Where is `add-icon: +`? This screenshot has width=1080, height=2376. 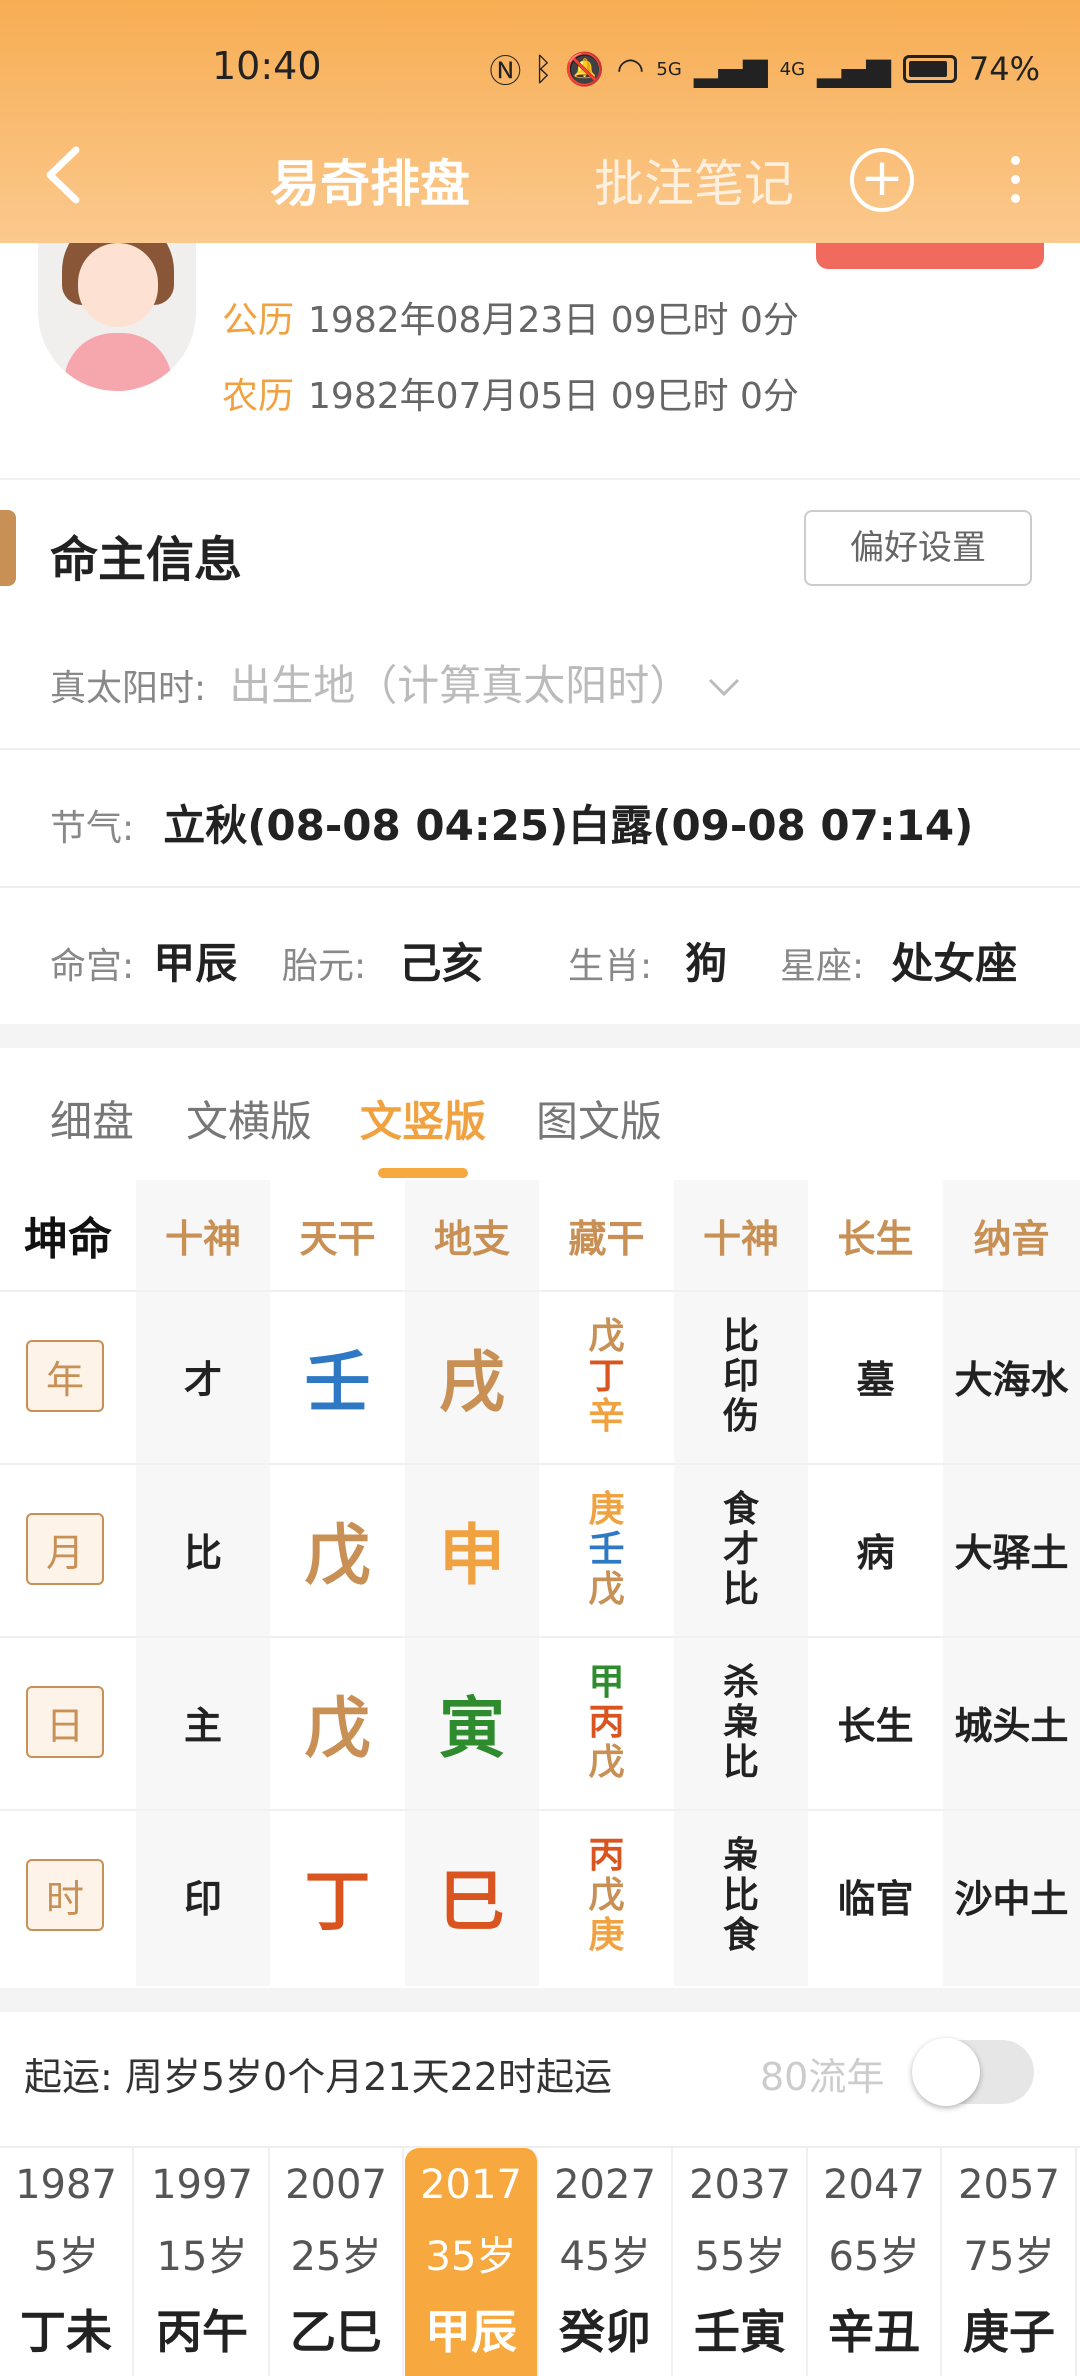 add-icon: + is located at coordinates (882, 180).